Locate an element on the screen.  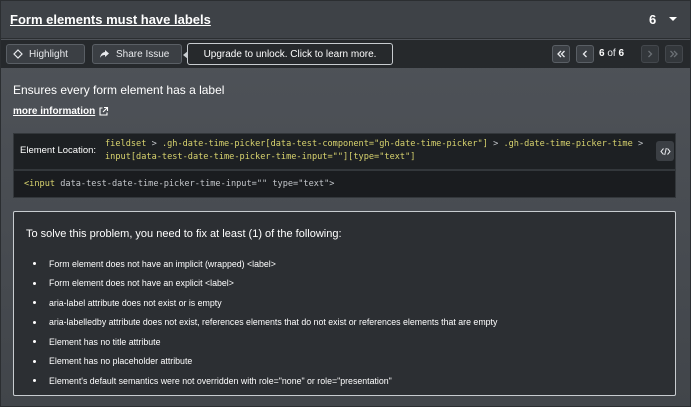
issue-header: Form elements must have labels 6 is located at coordinates (345, 20).